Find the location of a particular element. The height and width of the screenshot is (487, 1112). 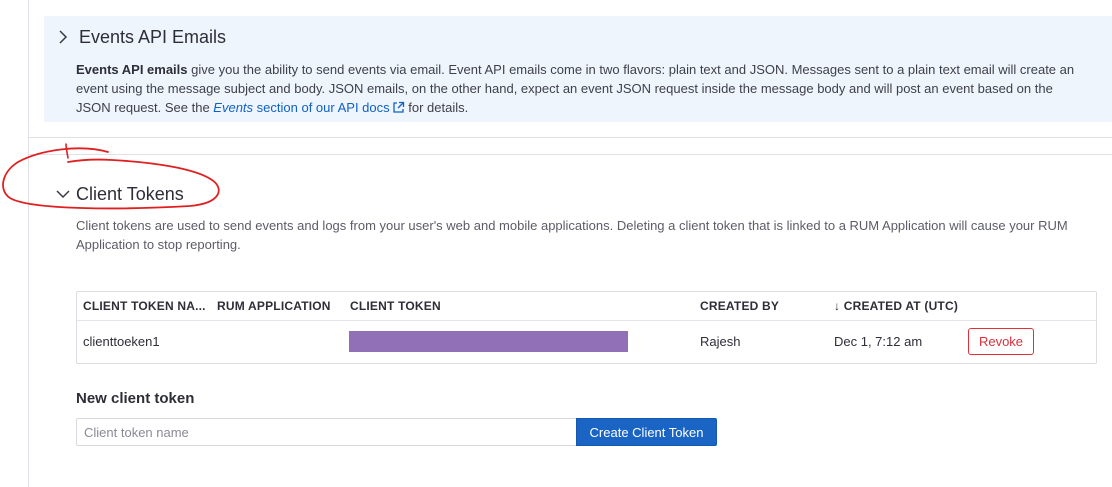

column-header-rum-application: RUM APPLICATION is located at coordinates (274, 306).